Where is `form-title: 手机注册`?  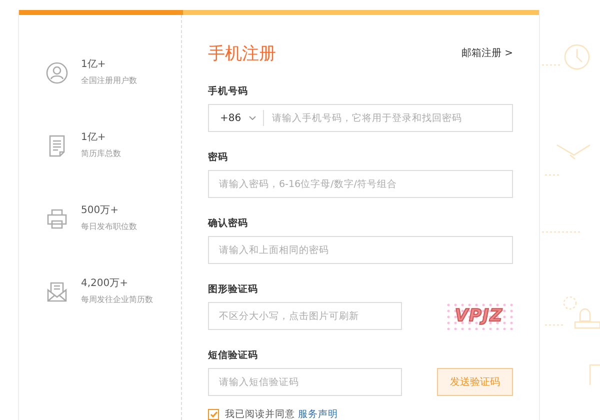 form-title: 手机注册 is located at coordinates (242, 53).